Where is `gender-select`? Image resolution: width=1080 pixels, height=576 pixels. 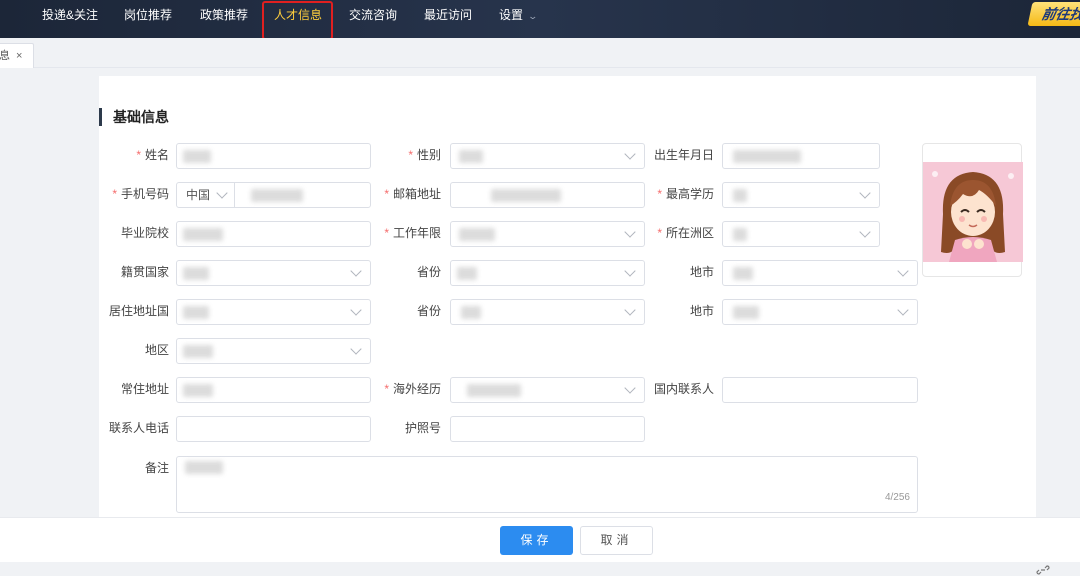 gender-select is located at coordinates (547, 156).